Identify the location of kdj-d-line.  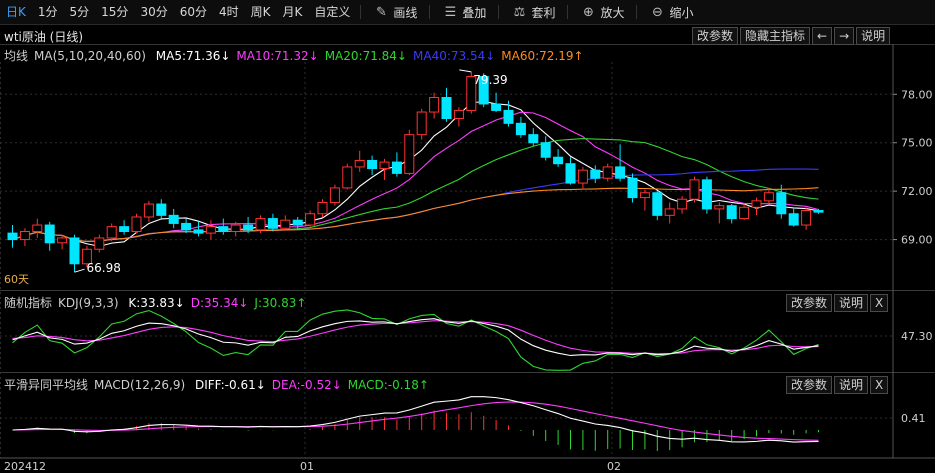
(415, 337).